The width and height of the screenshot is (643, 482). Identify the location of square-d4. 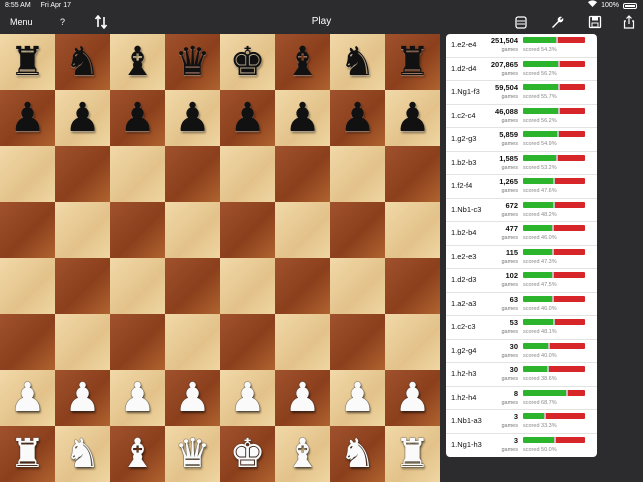
(192, 286).